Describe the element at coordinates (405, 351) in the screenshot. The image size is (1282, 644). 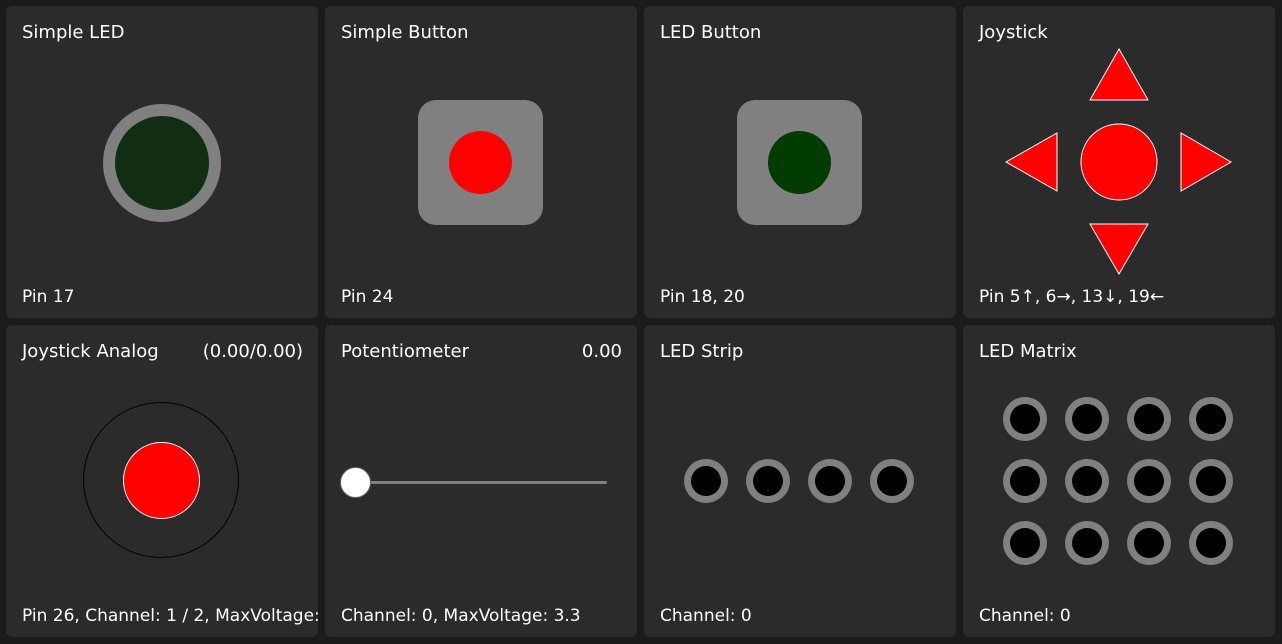
I see `card-title: Potentiometer` at that location.